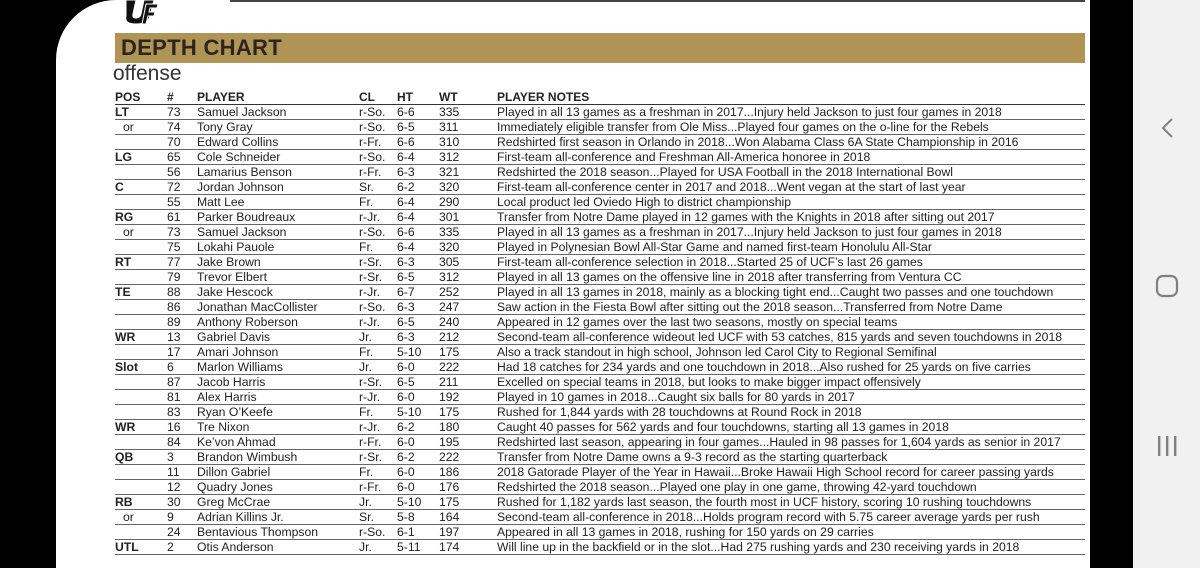 This screenshot has height=568, width=1200. I want to click on table-header-row: POS # PLAYER CL HT WT PLAYER NOTES, so click(600, 97).